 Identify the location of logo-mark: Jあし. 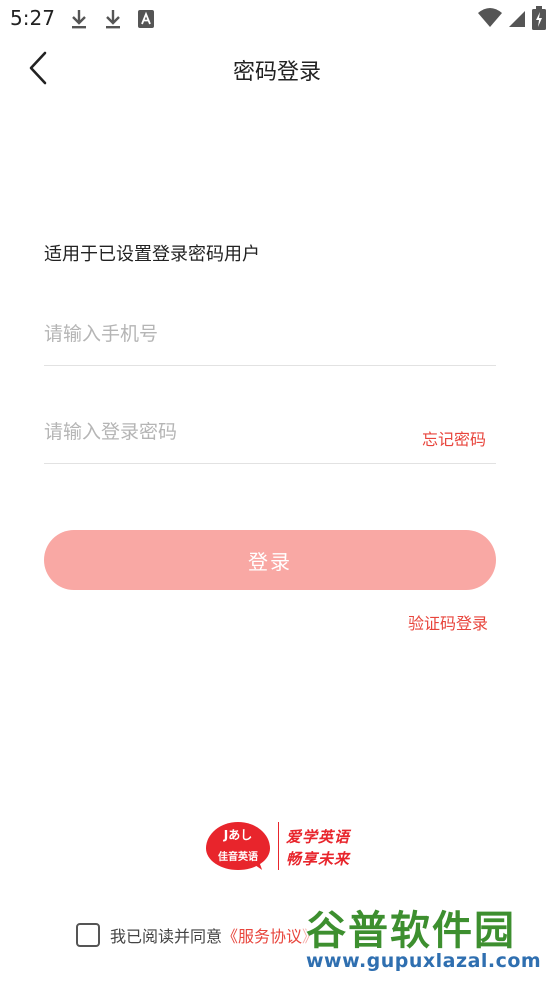
(238, 835).